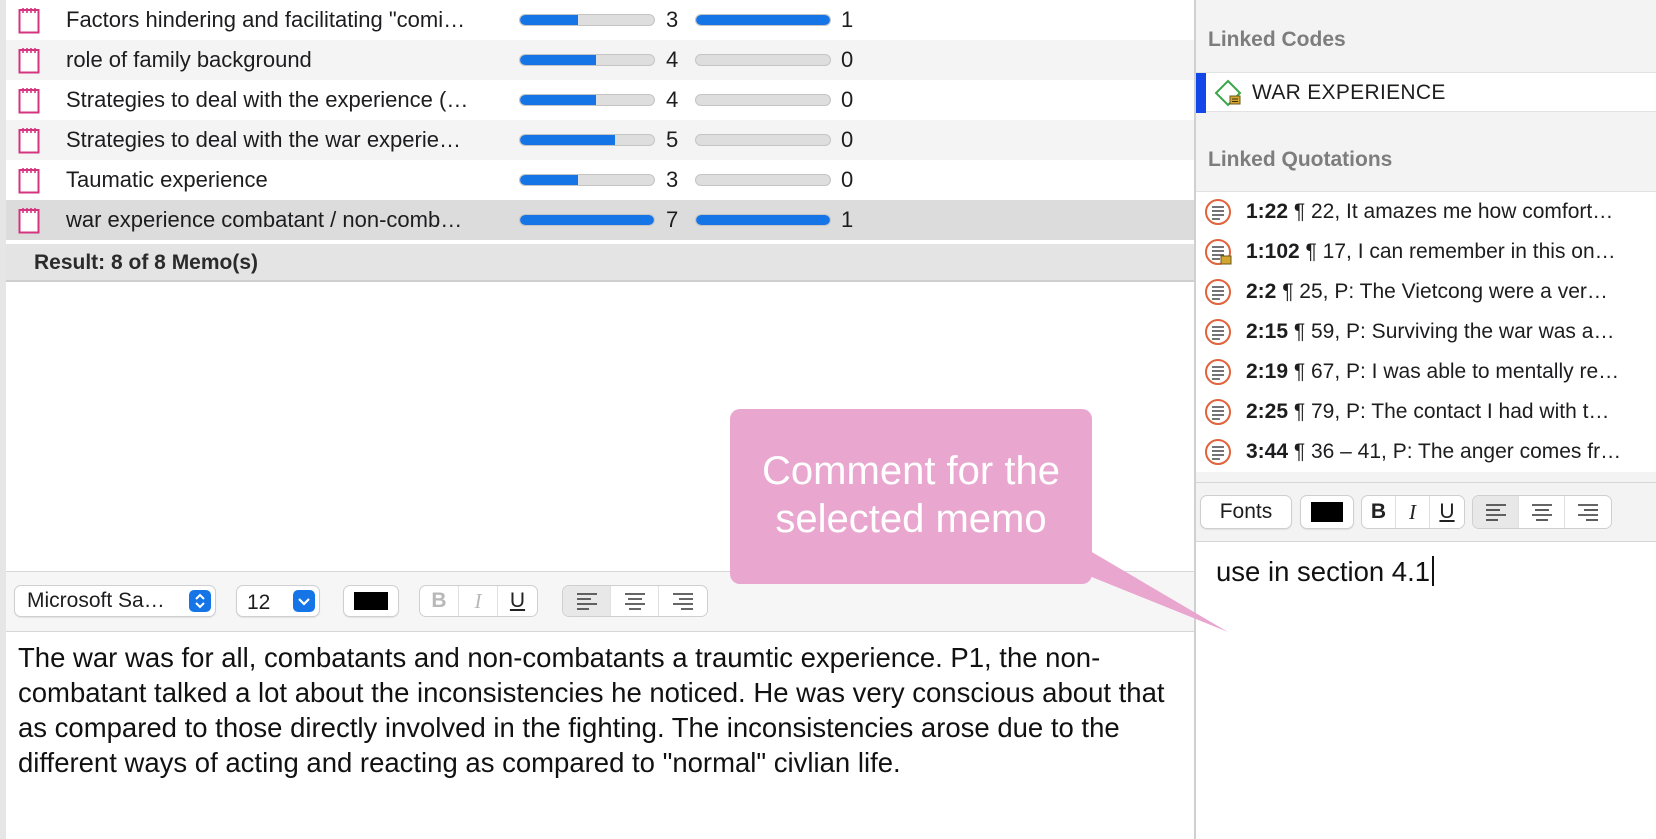 The image size is (1656, 839). I want to click on comment-align-center-button, so click(1542, 512).